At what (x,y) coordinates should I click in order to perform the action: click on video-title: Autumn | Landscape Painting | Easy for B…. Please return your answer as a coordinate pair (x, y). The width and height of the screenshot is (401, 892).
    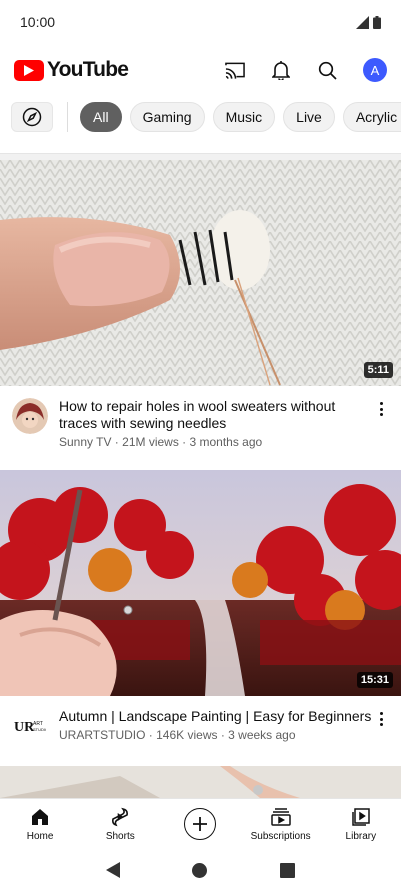
    Looking at the image, I should click on (216, 716).